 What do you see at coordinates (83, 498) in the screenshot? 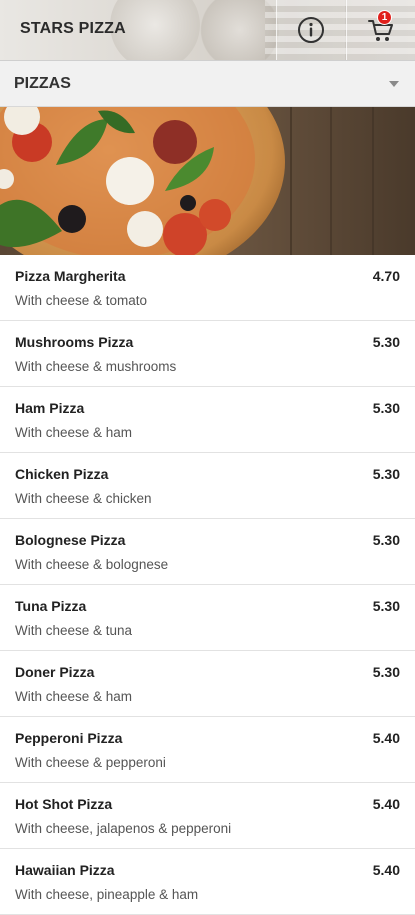
I see `item-description: With cheese & chicken` at bounding box center [83, 498].